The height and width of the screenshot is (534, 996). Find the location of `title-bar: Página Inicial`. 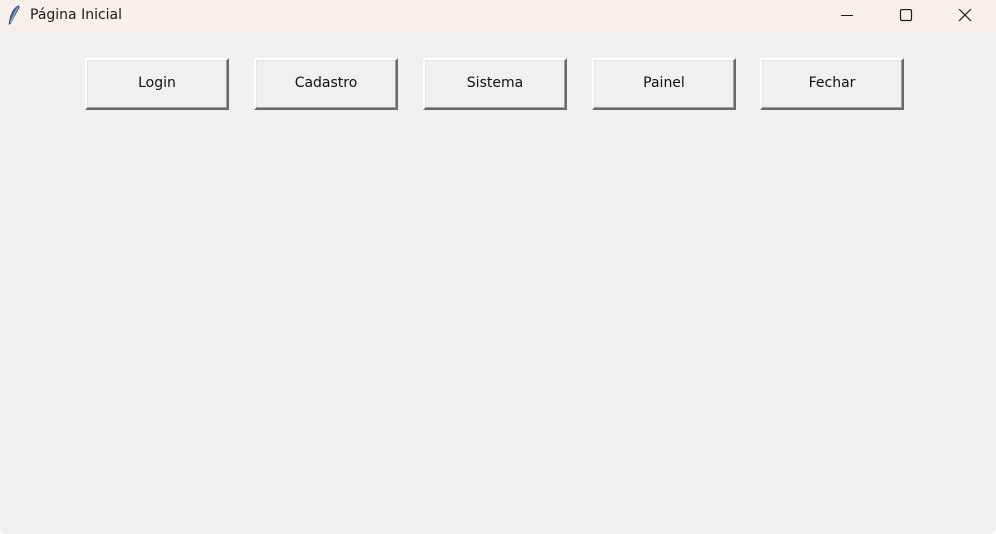

title-bar: Página Inicial is located at coordinates (498, 16).